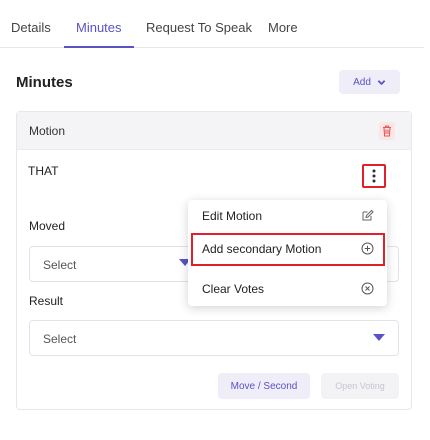 The height and width of the screenshot is (440, 430). Describe the element at coordinates (60, 265) in the screenshot. I see `moved-select-value: Select` at that location.